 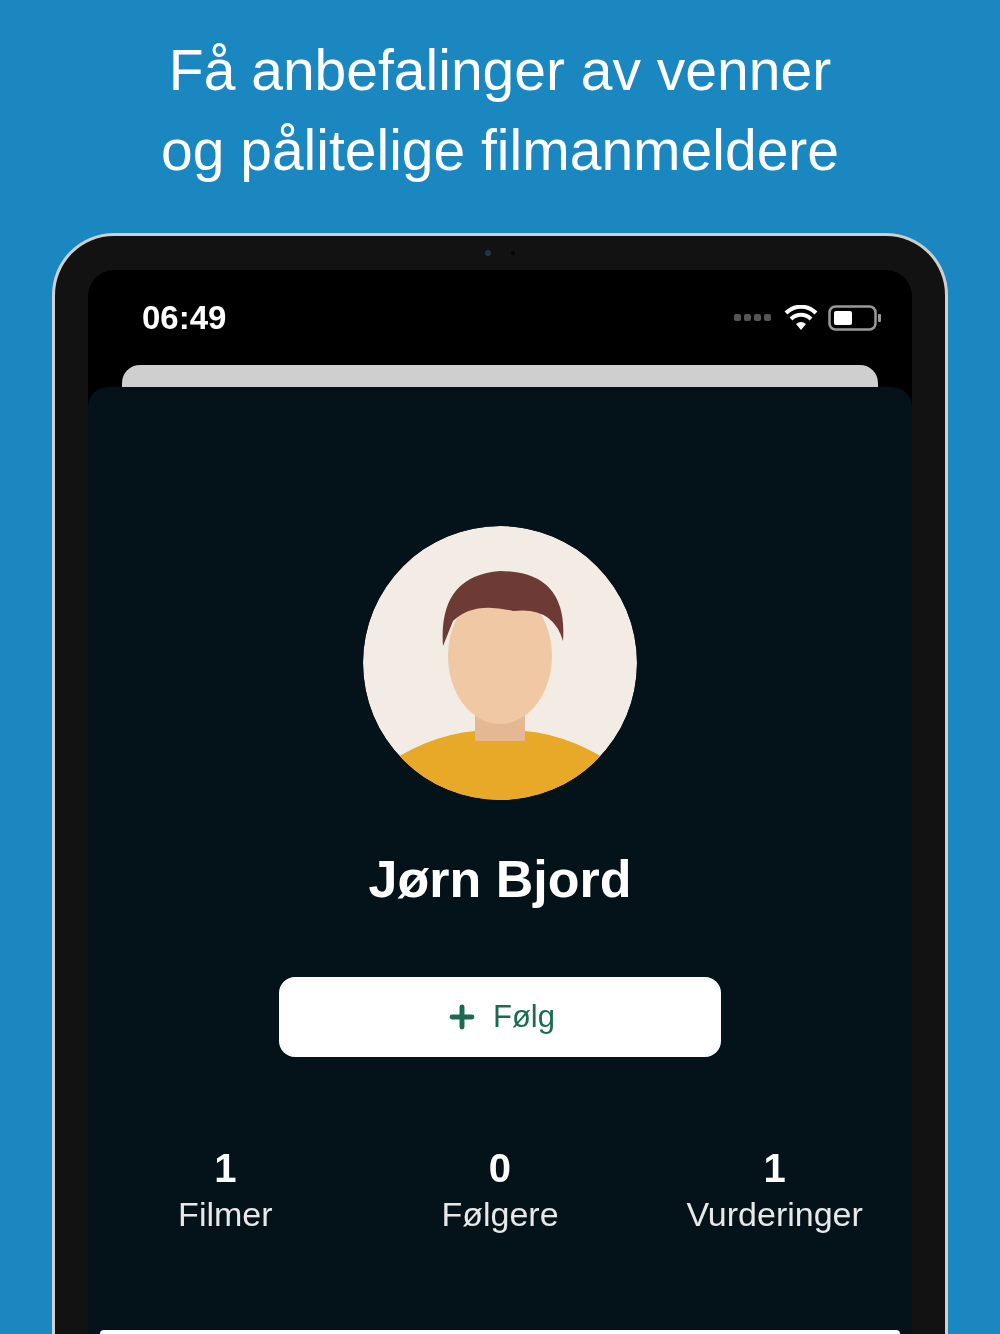 What do you see at coordinates (774, 1214) in the screenshot?
I see `stat-label: Vurderinger` at bounding box center [774, 1214].